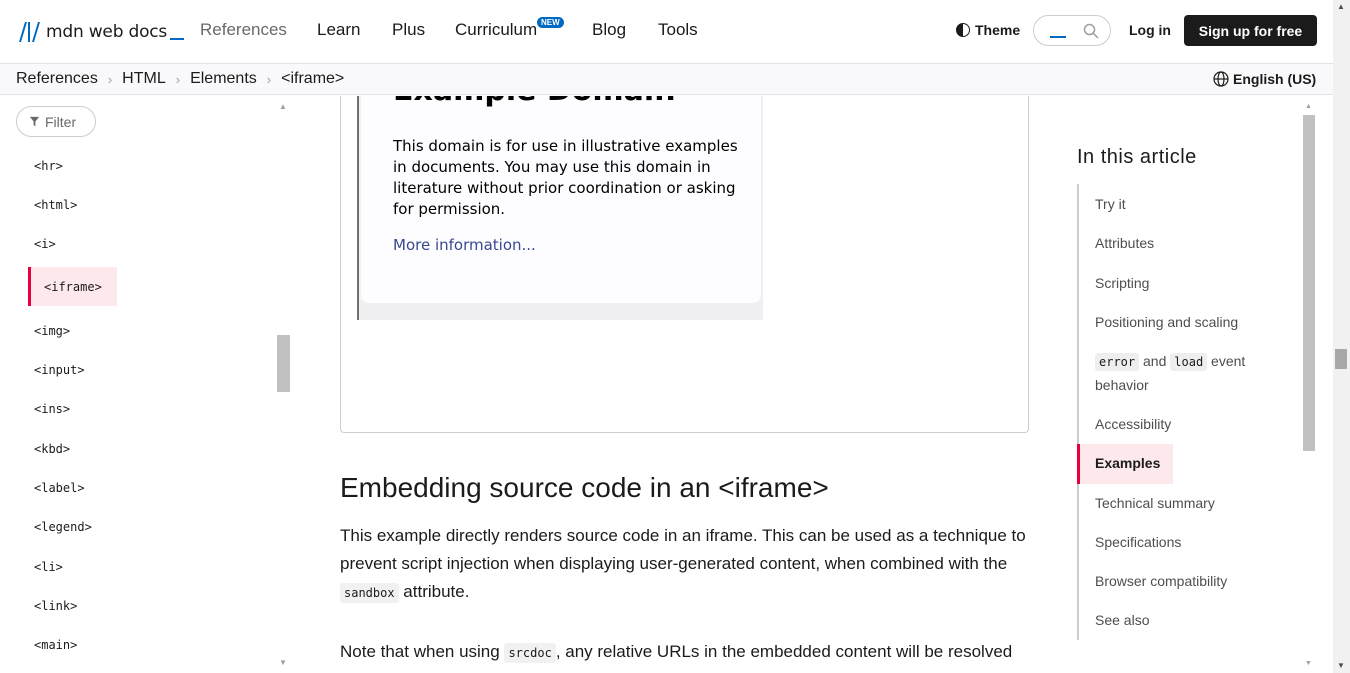 The width and height of the screenshot is (1350, 673). What do you see at coordinates (1091, 31) in the screenshot?
I see `search-icon` at bounding box center [1091, 31].